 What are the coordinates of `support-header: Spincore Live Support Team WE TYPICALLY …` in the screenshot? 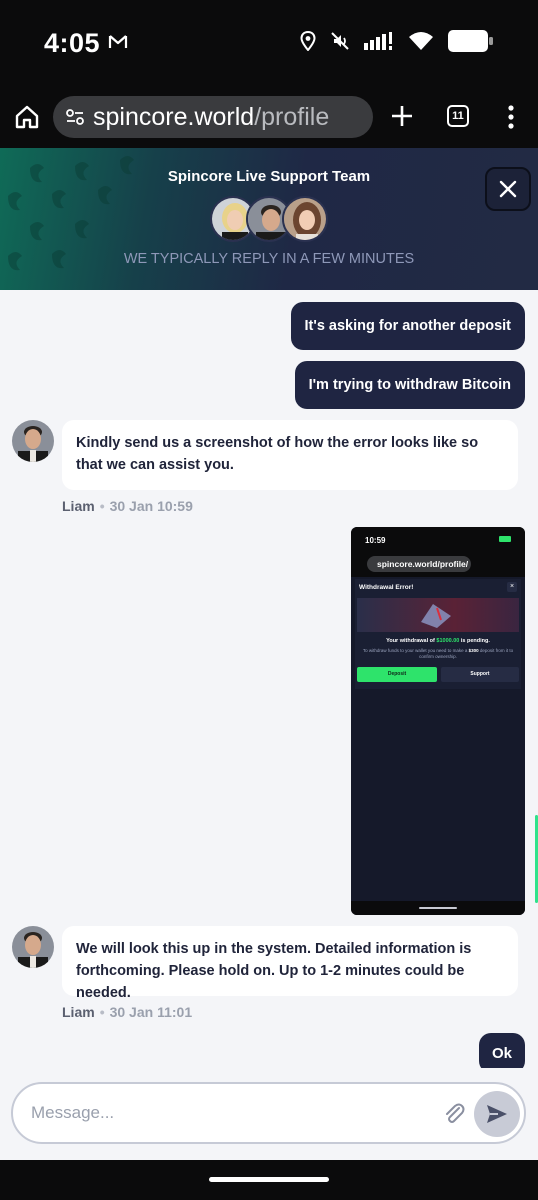 It's located at (269, 219).